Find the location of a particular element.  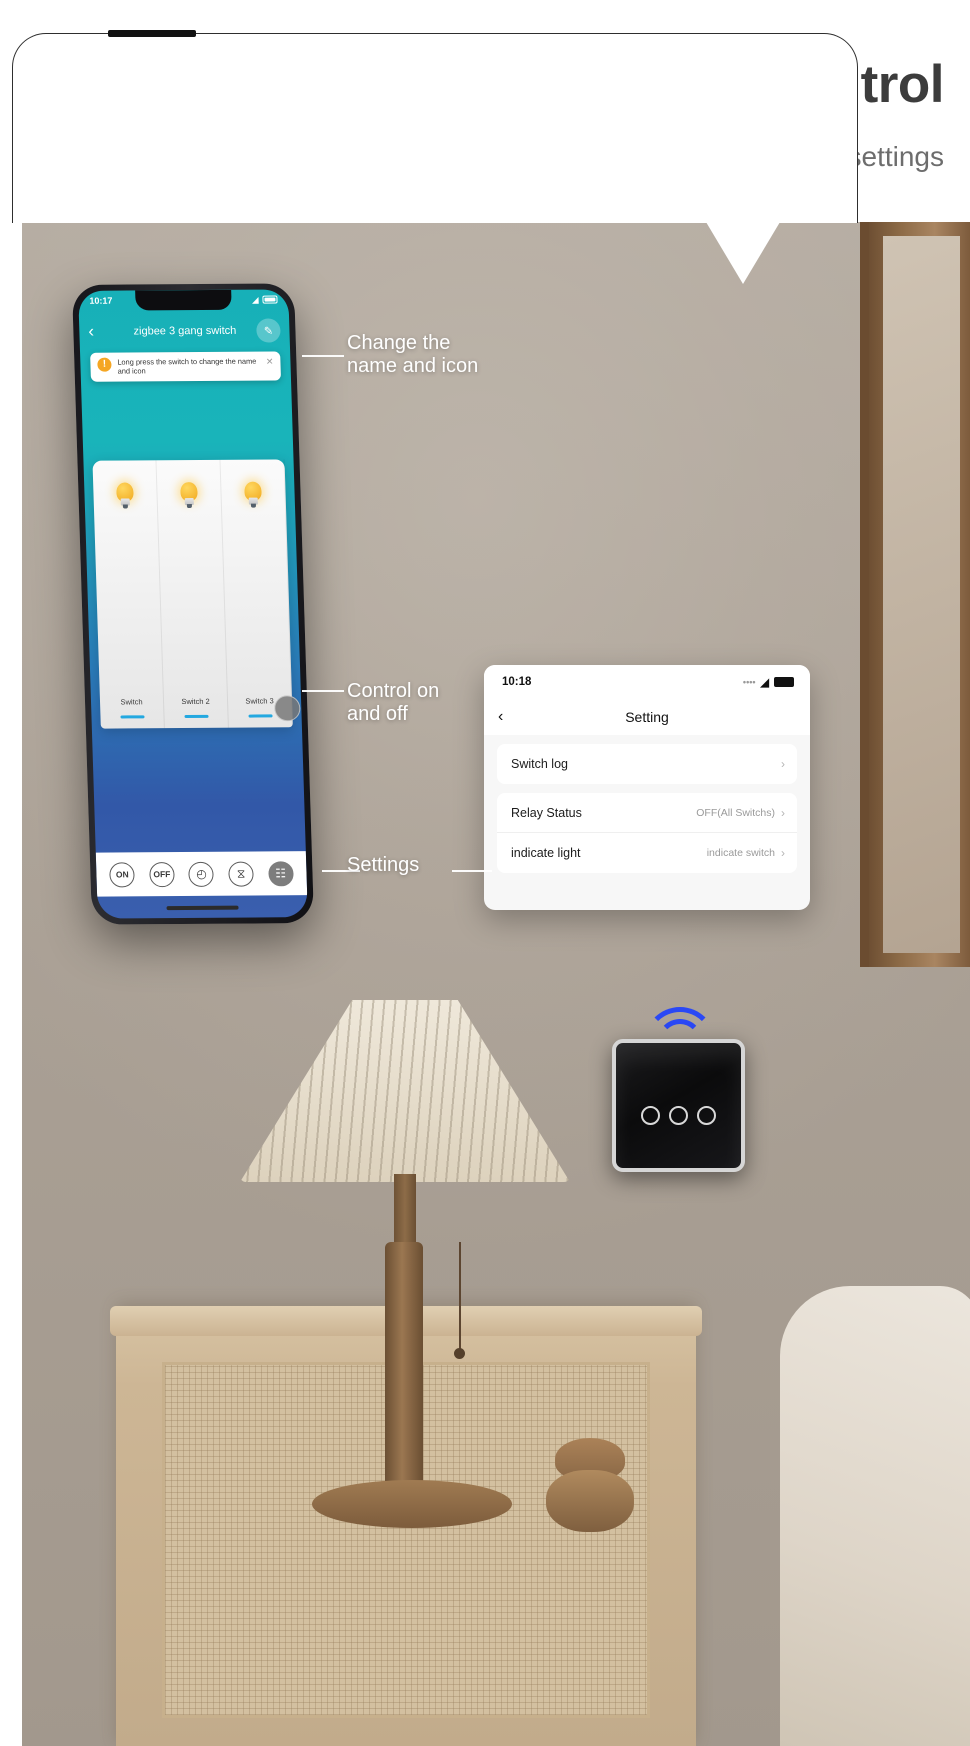

status-right-icons: •••• ◢ is located at coordinates (768, 682).